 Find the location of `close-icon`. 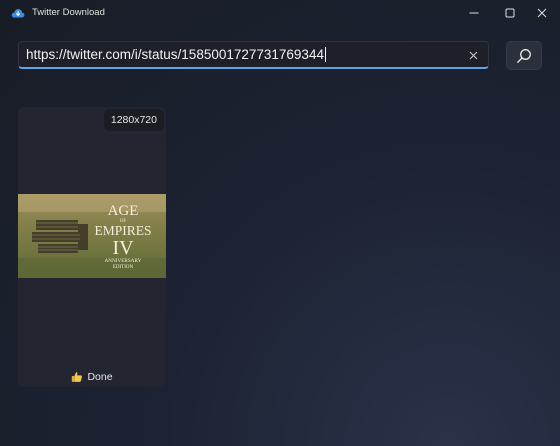

close-icon is located at coordinates (541, 13).